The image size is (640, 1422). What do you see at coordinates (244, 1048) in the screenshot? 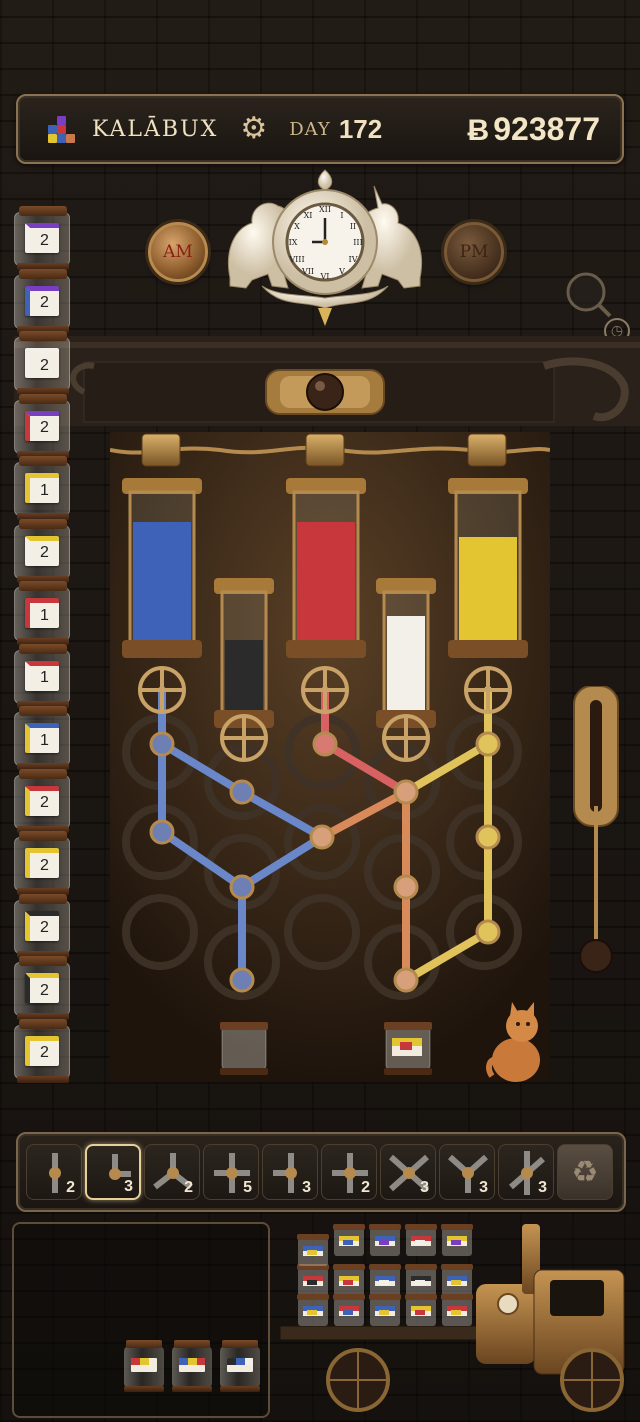
I see `output-jar-left` at bounding box center [244, 1048].